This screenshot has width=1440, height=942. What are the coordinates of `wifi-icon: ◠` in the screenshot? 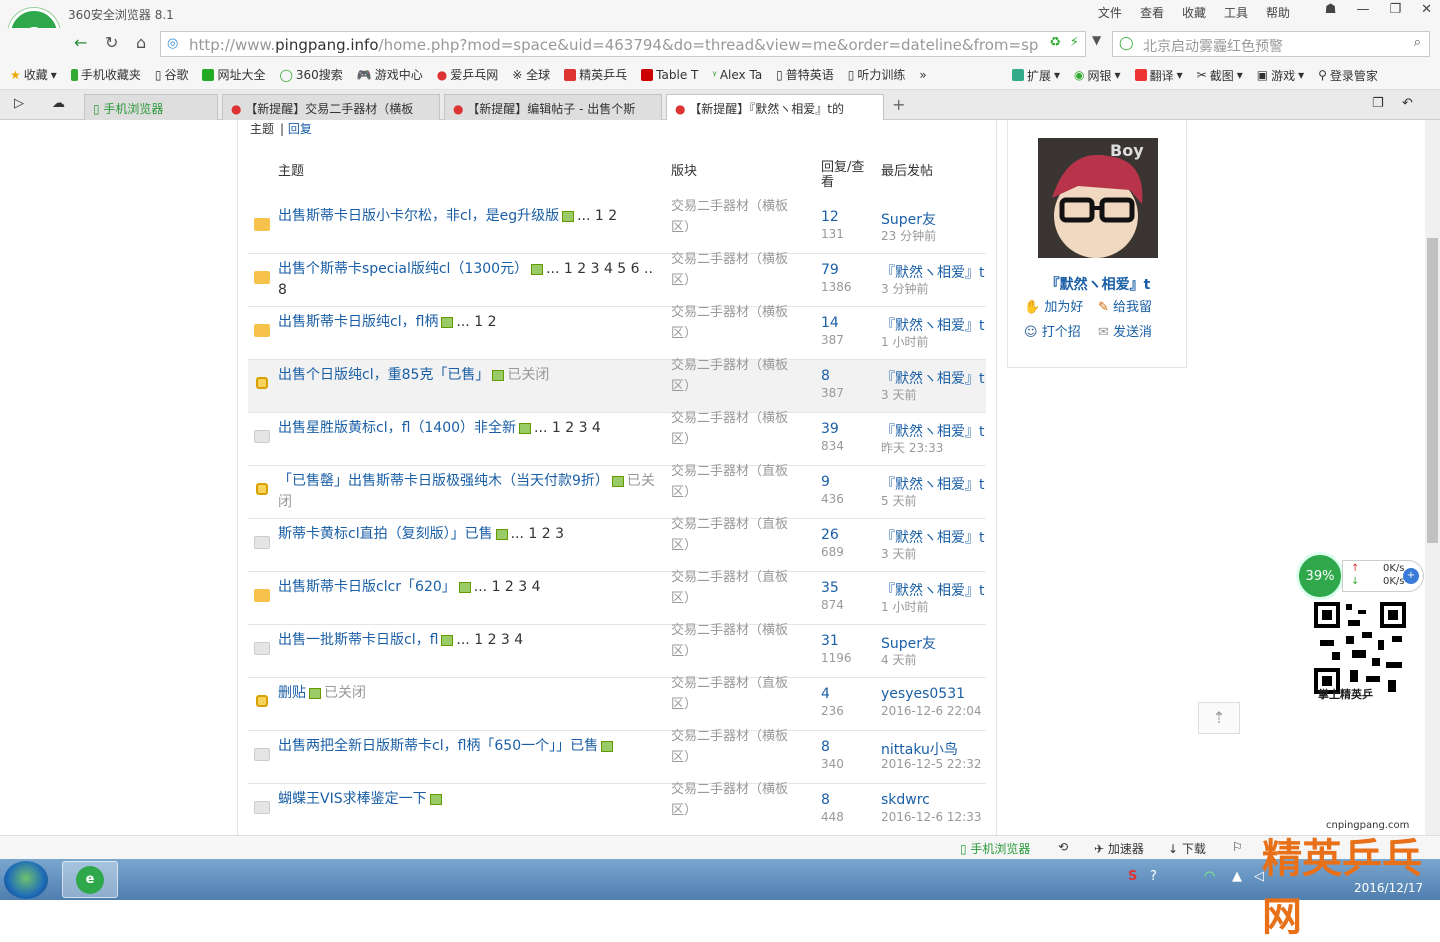 It's located at (1209, 876).